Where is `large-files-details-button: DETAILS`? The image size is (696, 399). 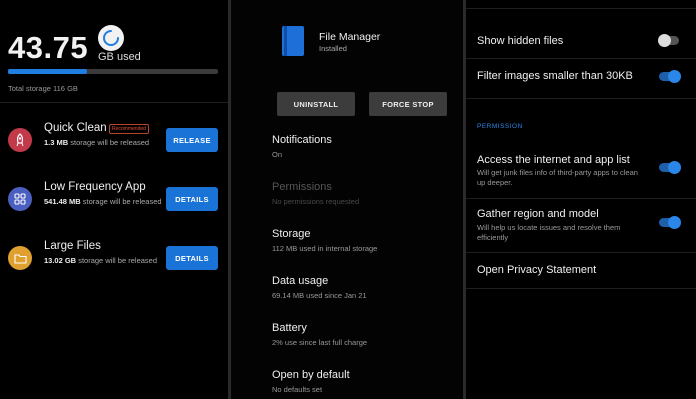 large-files-details-button: DETAILS is located at coordinates (192, 258).